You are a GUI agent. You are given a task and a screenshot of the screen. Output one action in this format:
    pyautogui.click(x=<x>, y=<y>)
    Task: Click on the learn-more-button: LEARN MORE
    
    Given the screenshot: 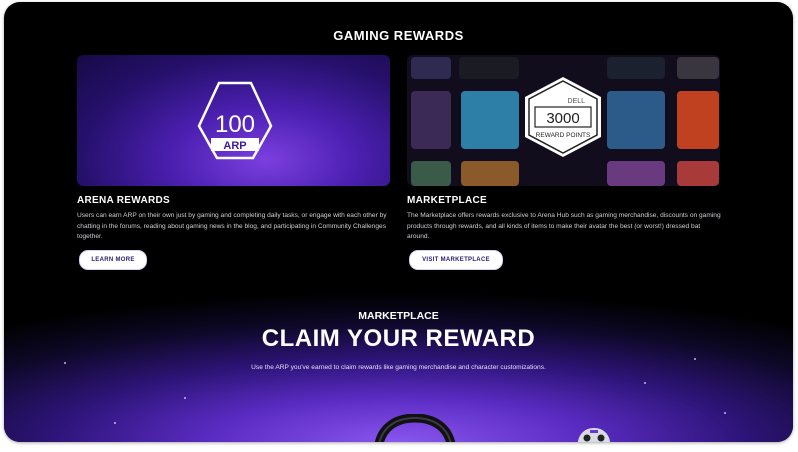 What is the action you would take?
    pyautogui.click(x=113, y=260)
    